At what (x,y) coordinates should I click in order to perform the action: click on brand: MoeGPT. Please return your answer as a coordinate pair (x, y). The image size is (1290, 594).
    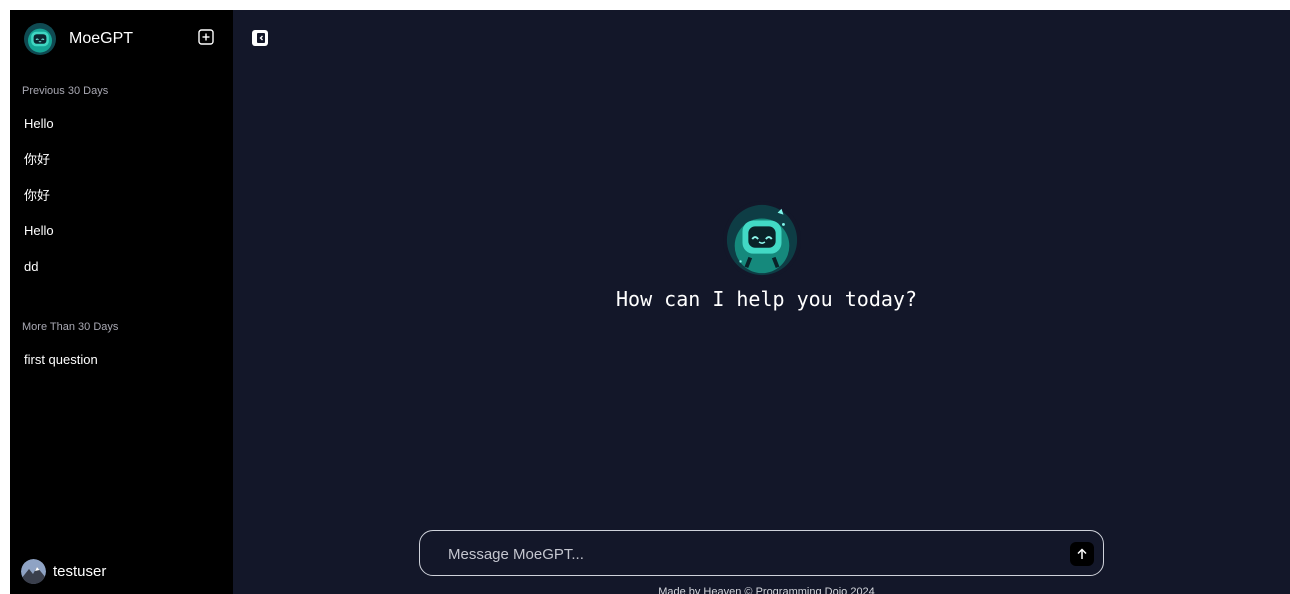
    Looking at the image, I should click on (78, 39).